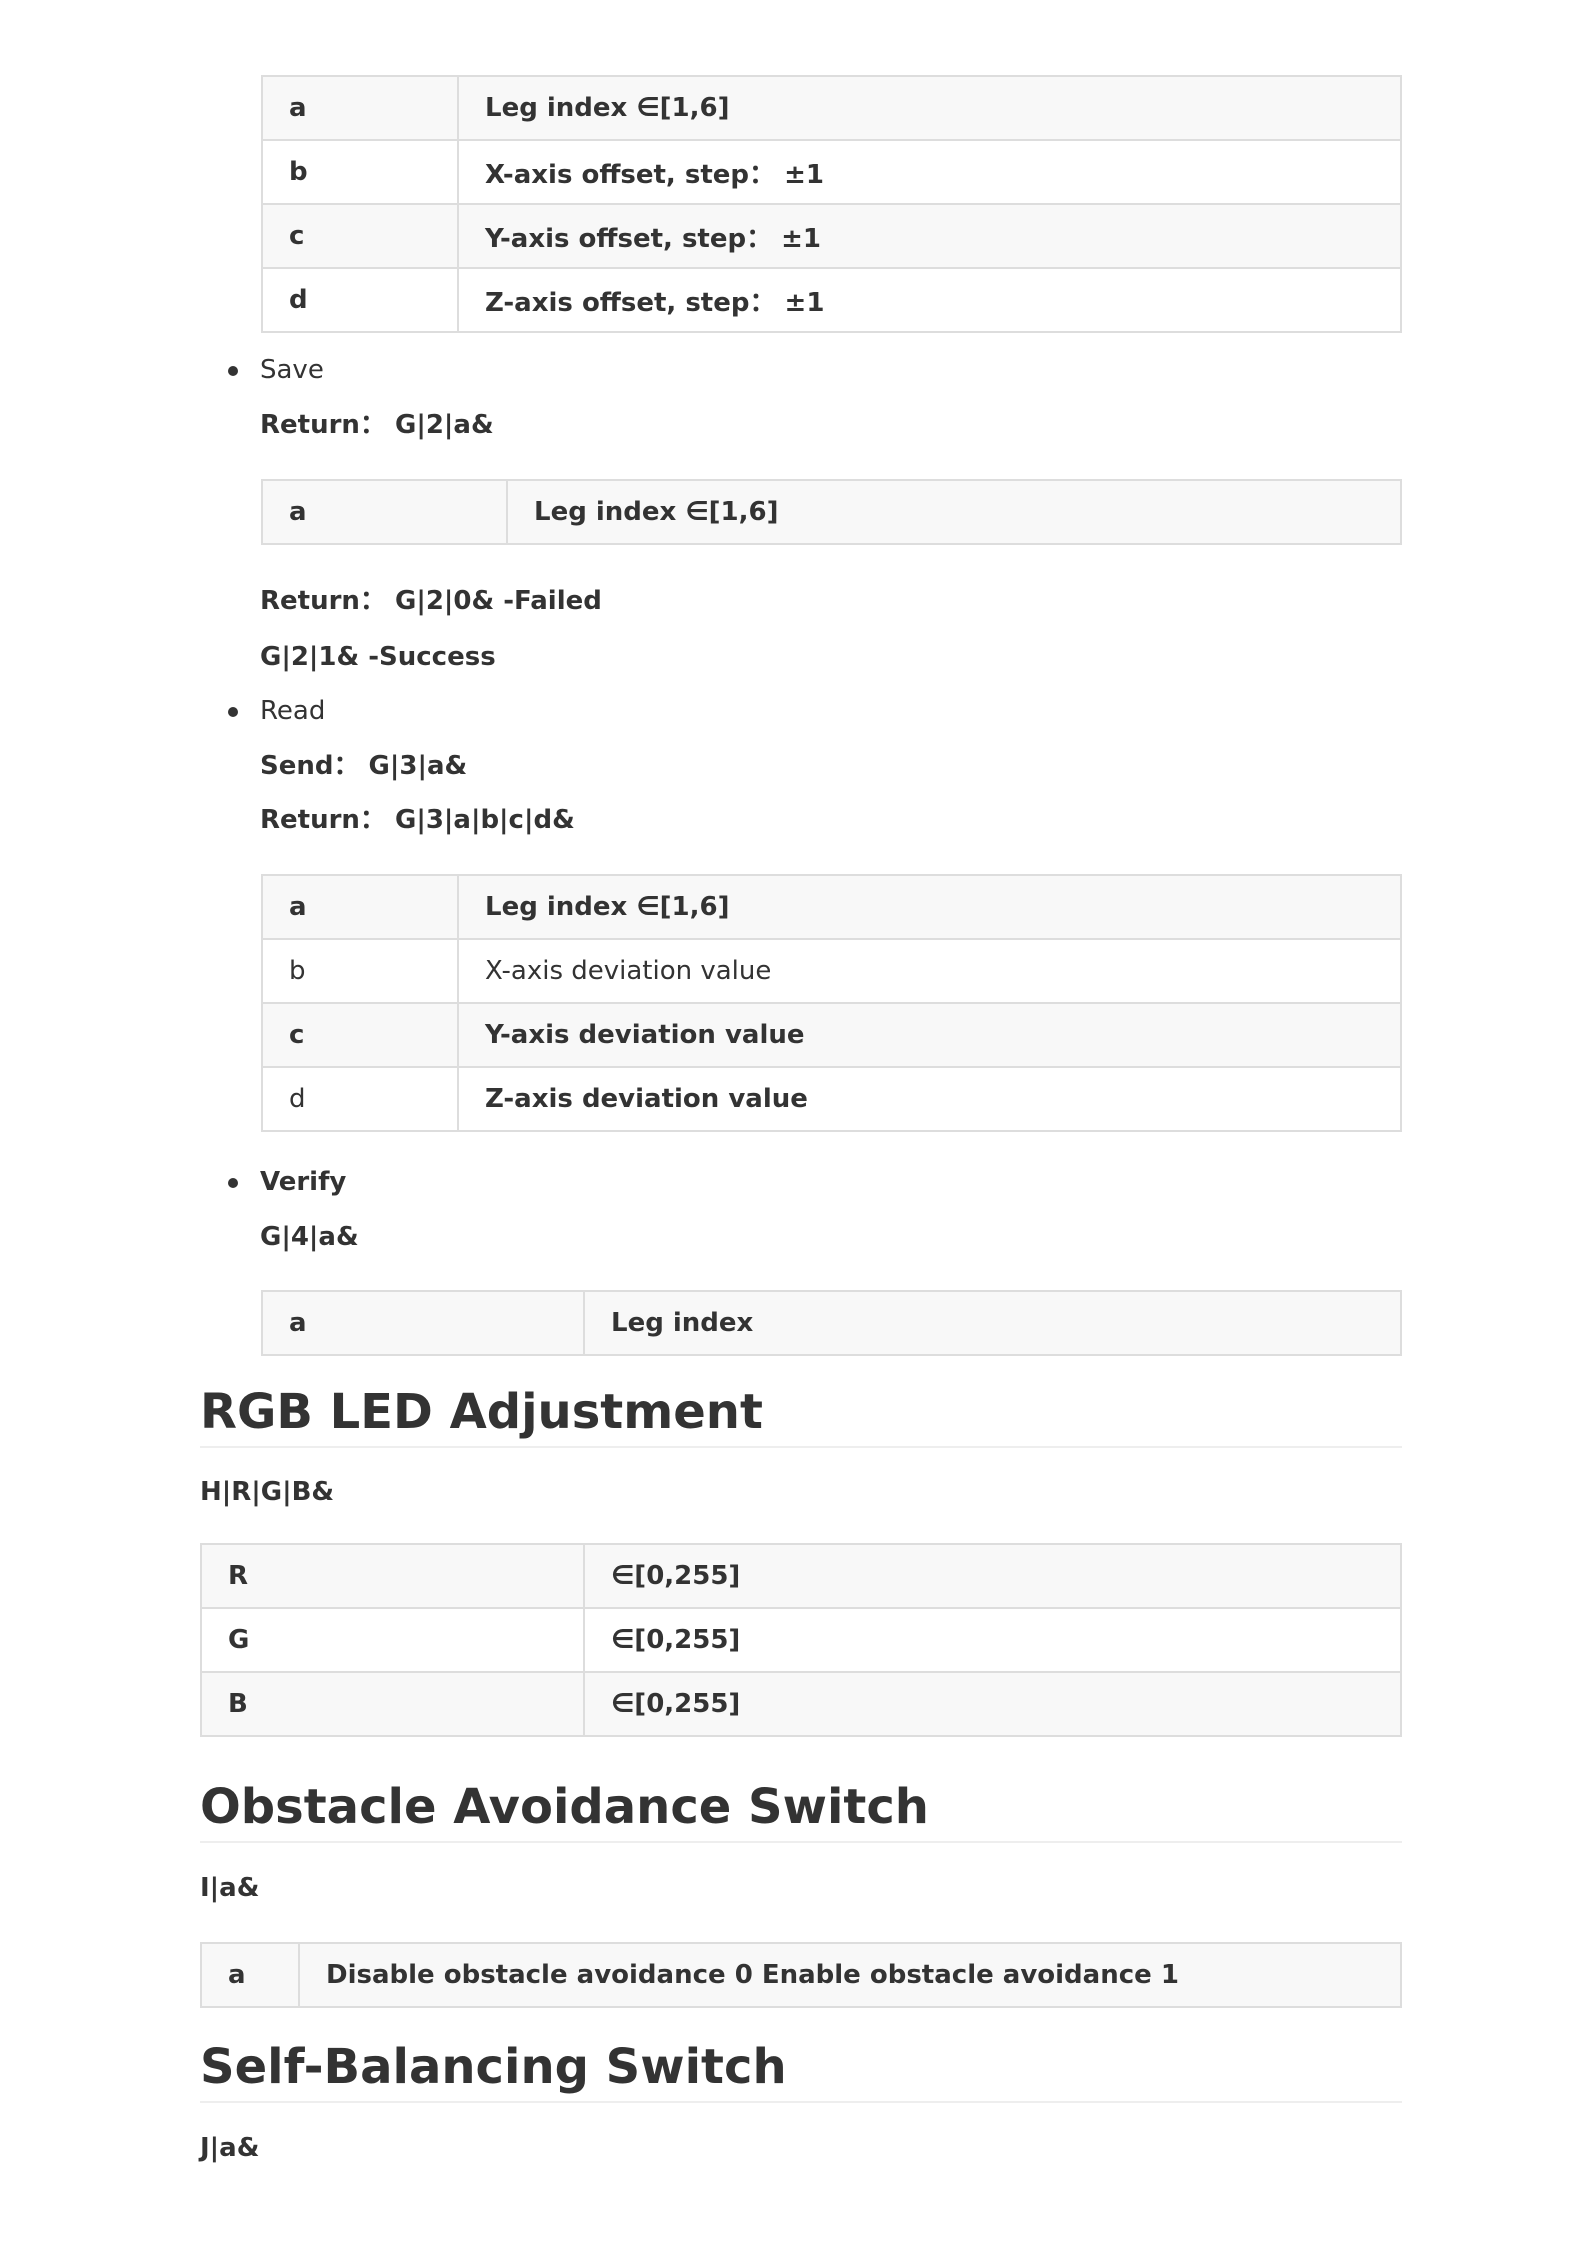  Describe the element at coordinates (293, 711) in the screenshot. I see `read-item-label: Read` at that location.